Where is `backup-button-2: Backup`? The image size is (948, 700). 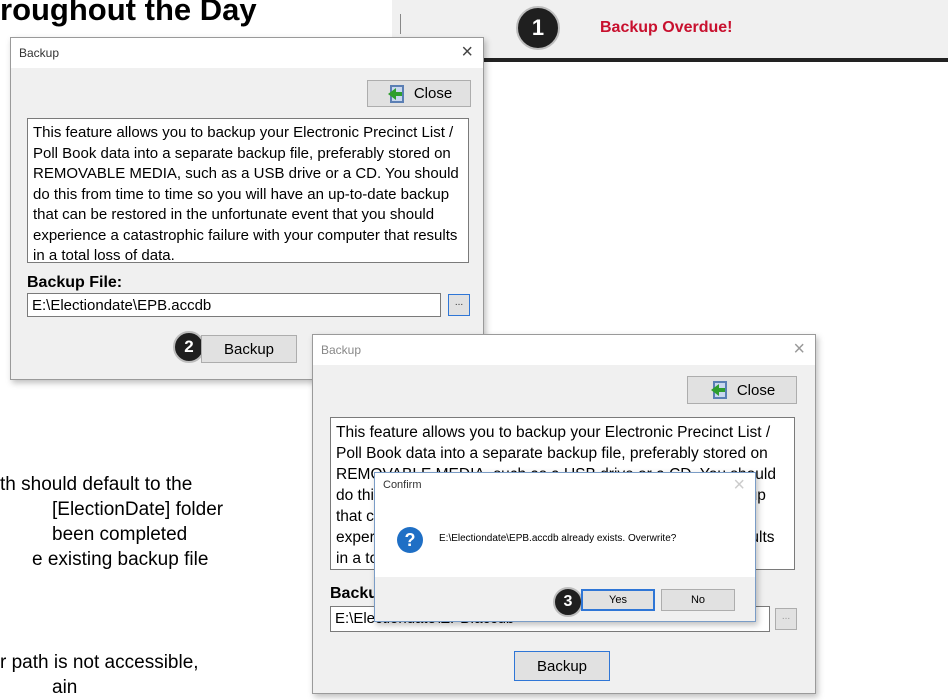 backup-button-2: Backup is located at coordinates (562, 666).